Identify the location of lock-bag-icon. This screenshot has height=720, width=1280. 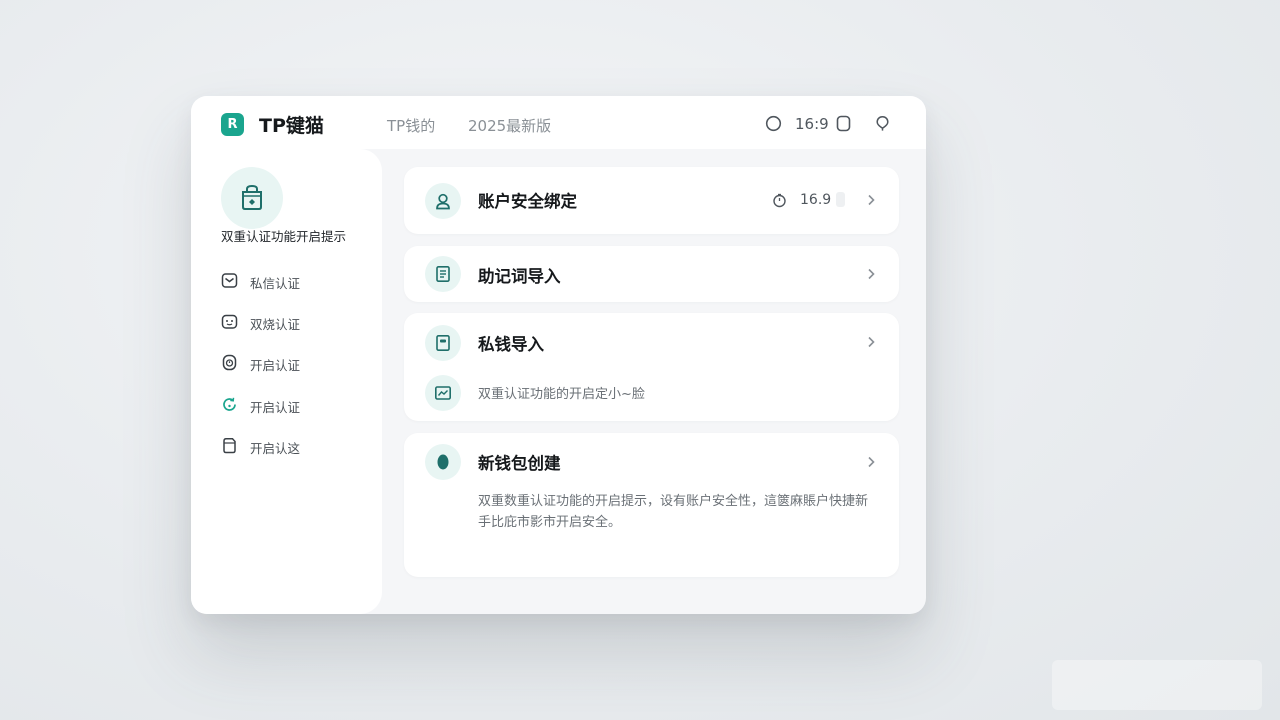
(252, 197).